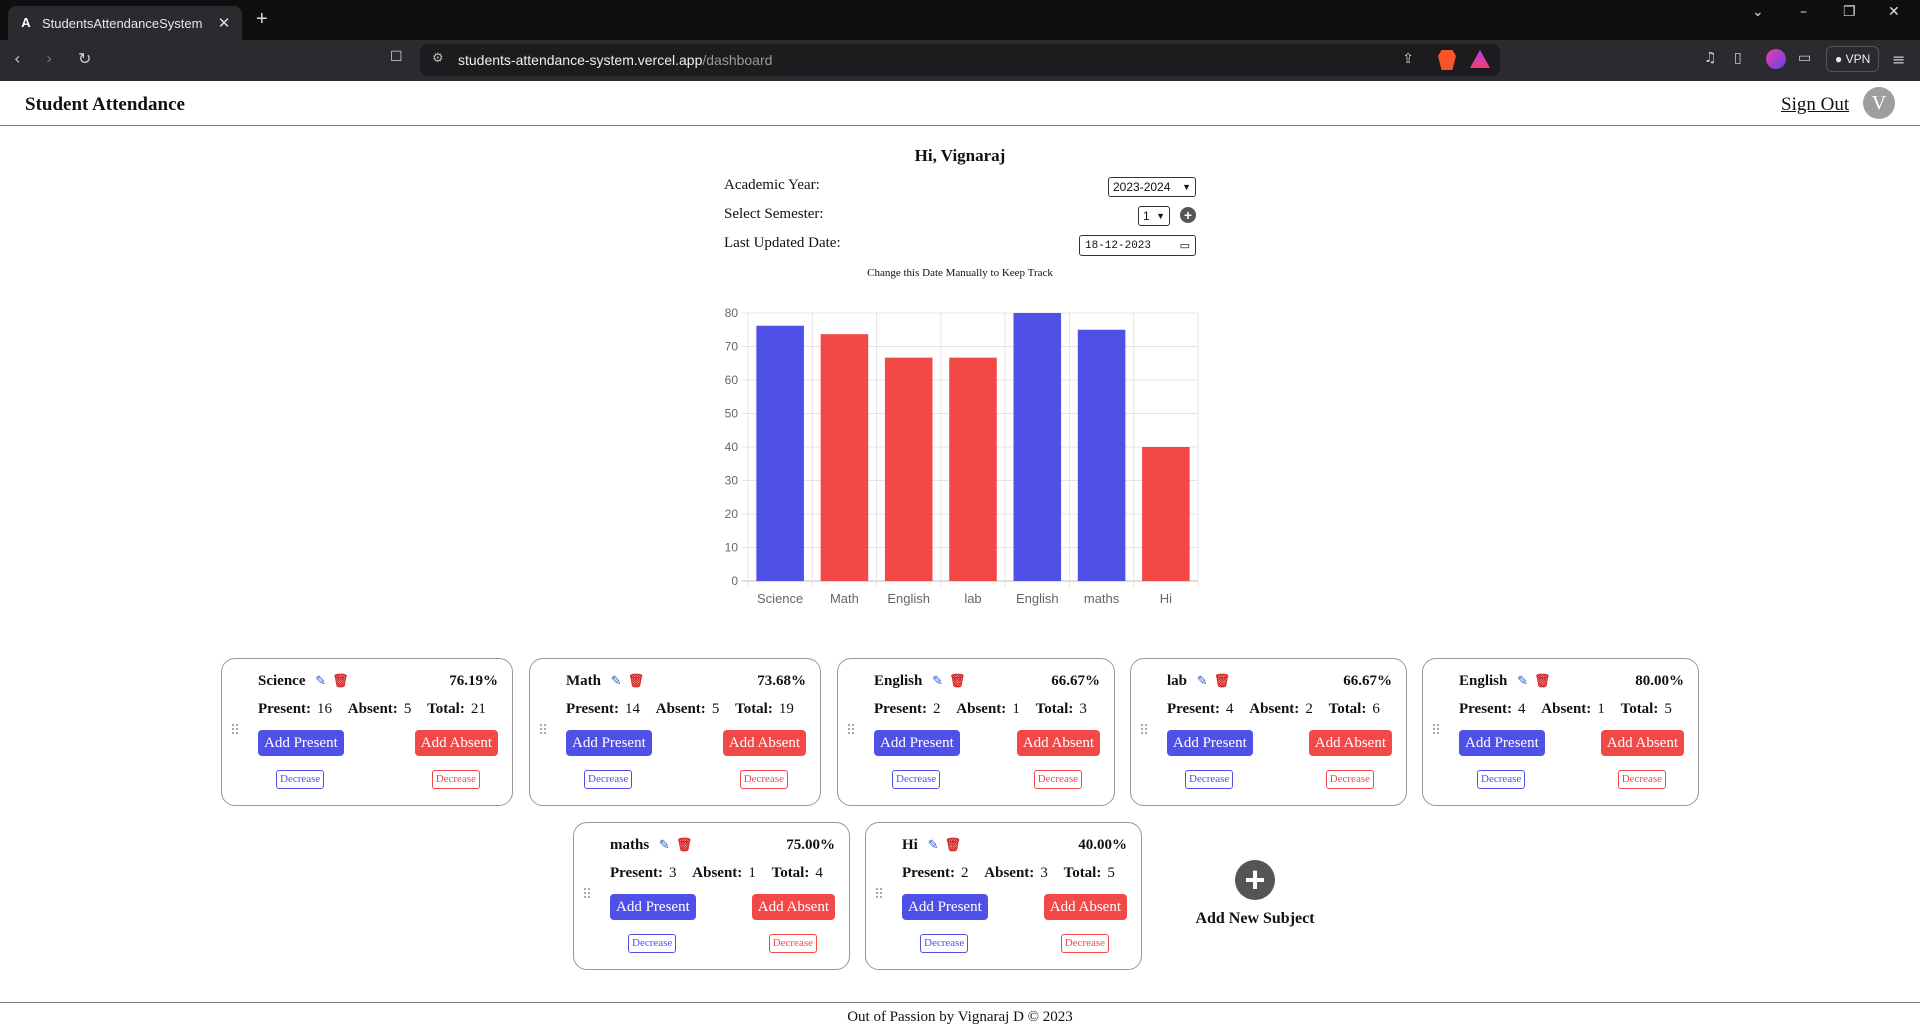 The height and width of the screenshot is (1033, 1920). Describe the element at coordinates (1111, 873) in the screenshot. I see `total-count: 5` at that location.